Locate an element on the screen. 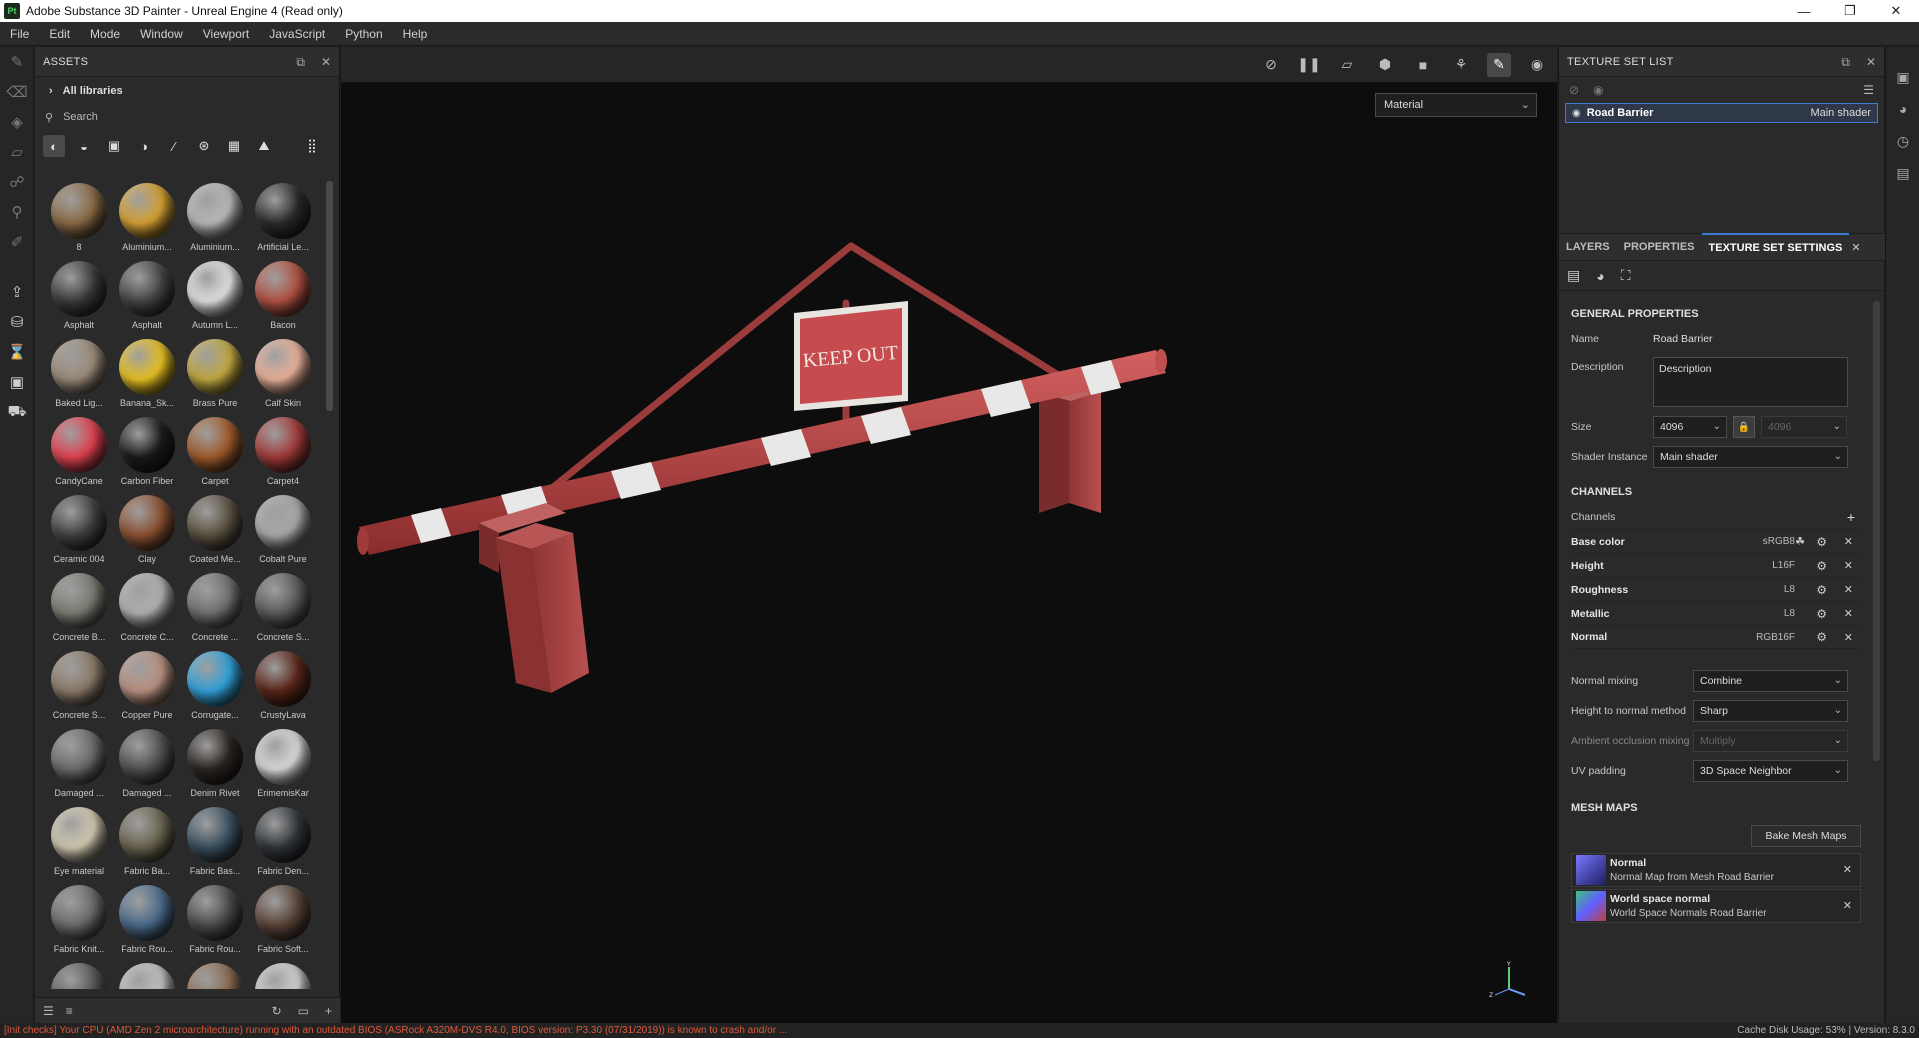  tab-properties: PROPERTIES is located at coordinates (1659, 247).